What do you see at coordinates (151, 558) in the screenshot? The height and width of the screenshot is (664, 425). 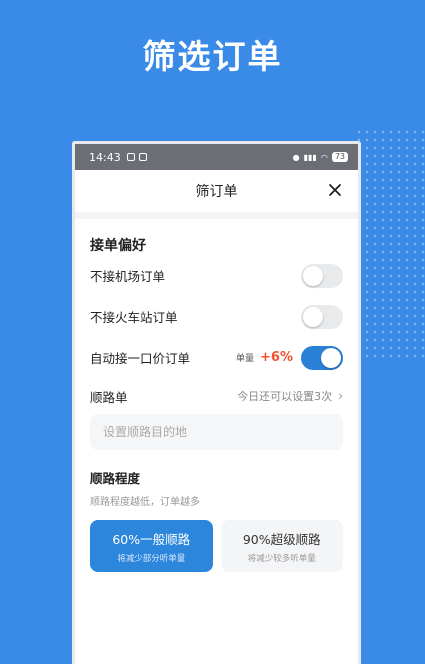 I see `option-subtitle: 将减少部分听单量` at bounding box center [151, 558].